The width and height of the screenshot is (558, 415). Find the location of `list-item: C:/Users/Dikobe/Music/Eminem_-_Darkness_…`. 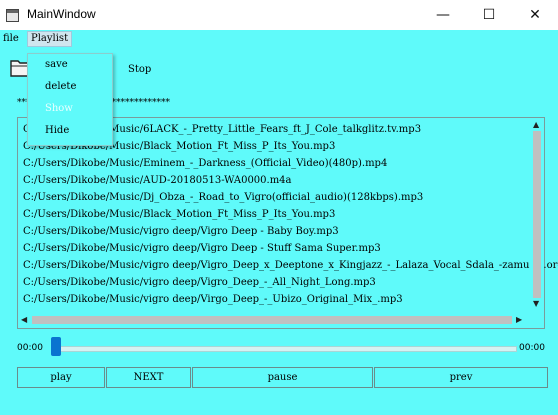

list-item: C:/Users/Dikobe/Music/Eminem_-_Darkness_… is located at coordinates (205, 163).